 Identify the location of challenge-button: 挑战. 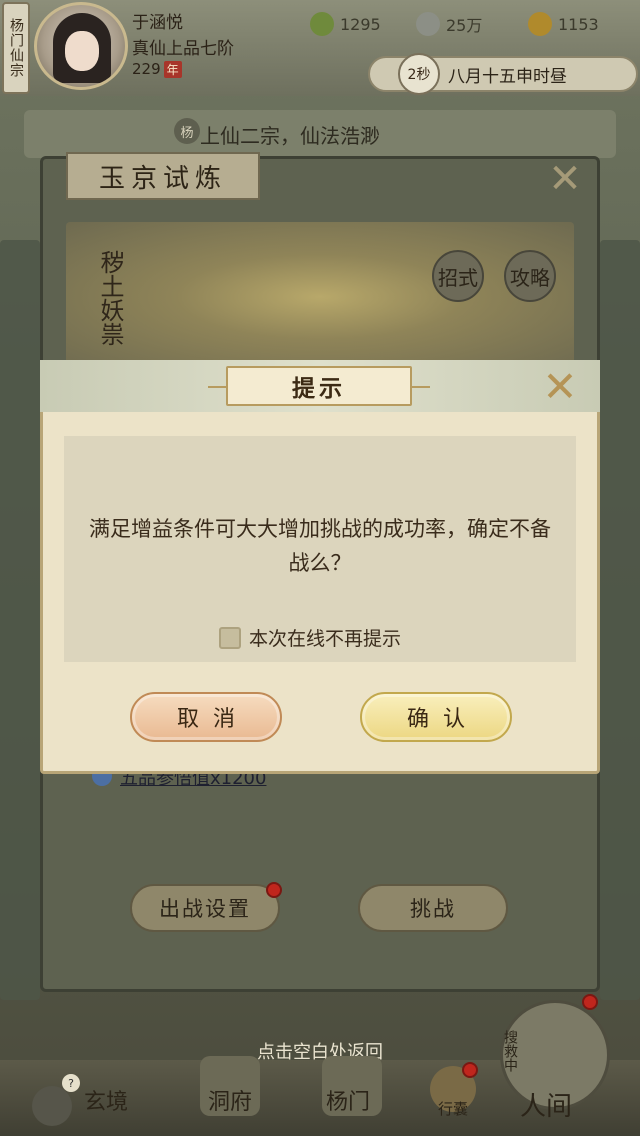
(433, 908).